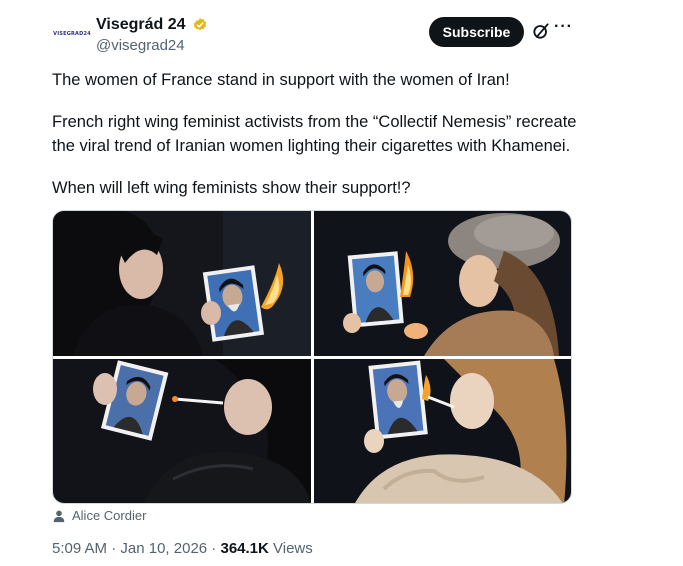 Image resolution: width=683 pixels, height=566 pixels. Describe the element at coordinates (182, 431) in the screenshot. I see `woman-lighting-cigarette-photo` at that location.